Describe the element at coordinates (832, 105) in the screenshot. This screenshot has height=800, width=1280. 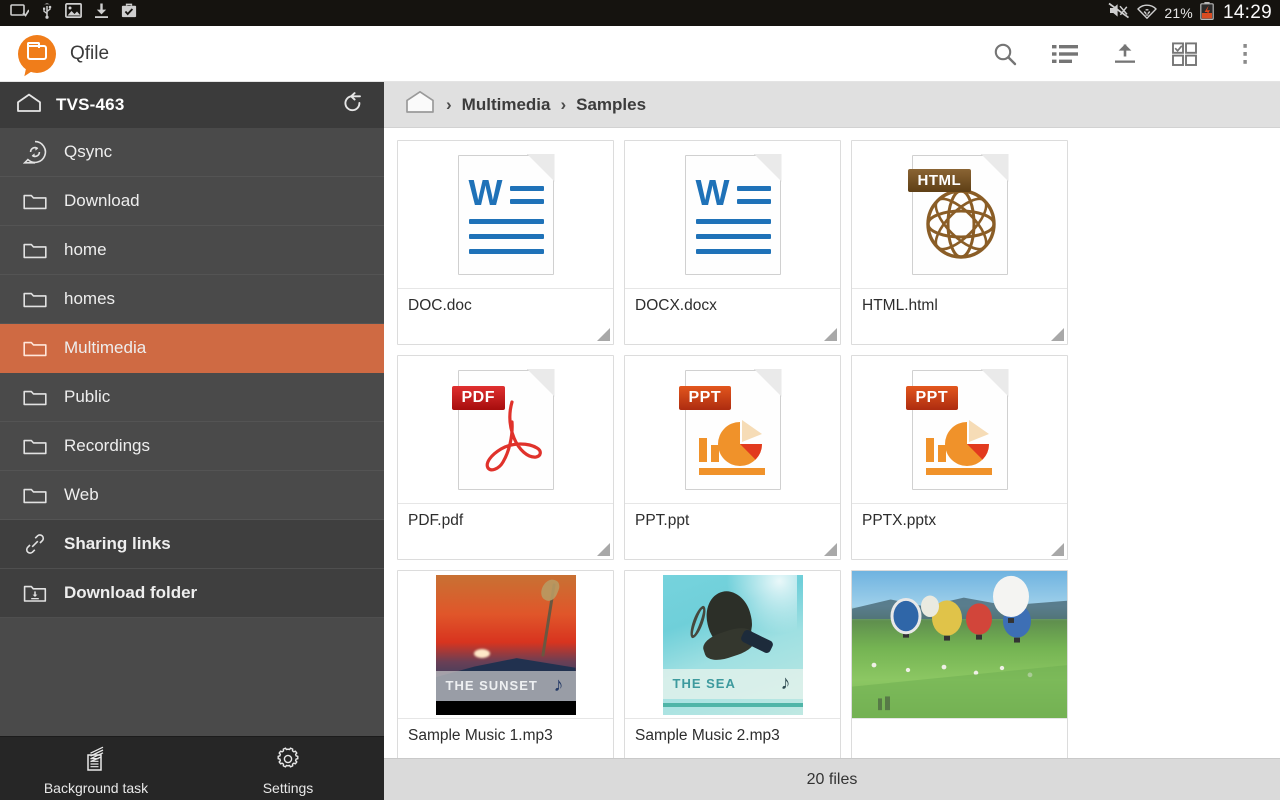
I see `breadcrumb: › Multimedia › Samples` at that location.